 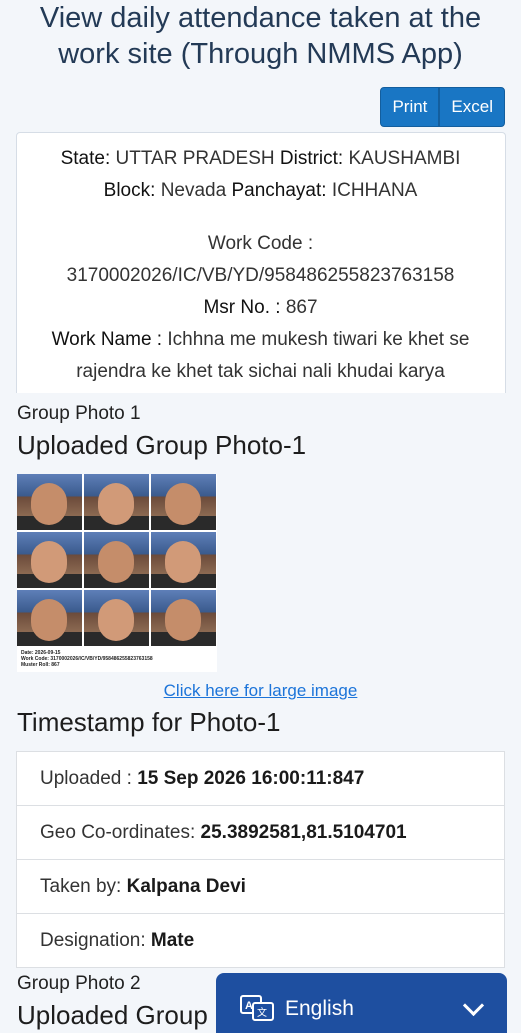 I want to click on geo-label: Geo Co-ordinates:, so click(x=118, y=832).